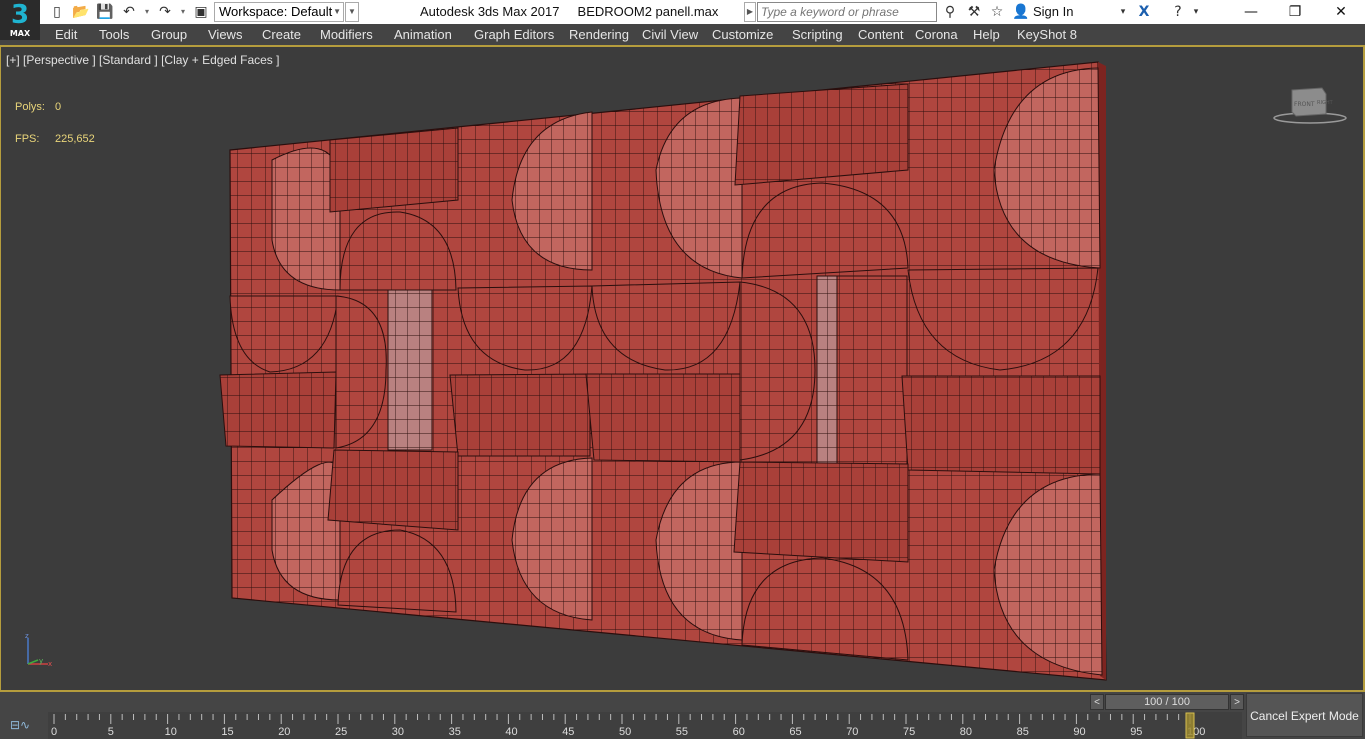 The image size is (1365, 739). I want to click on fps-value: 225,652, so click(75, 139).